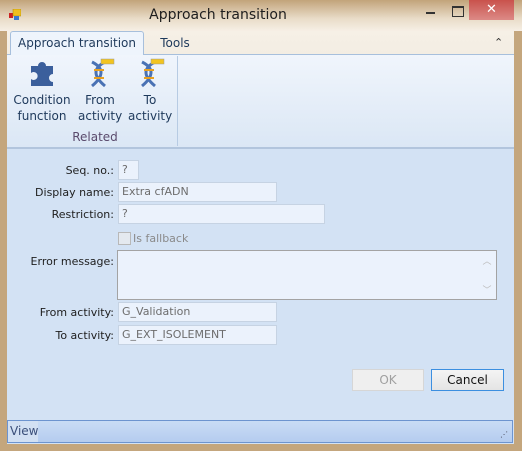  What do you see at coordinates (221, 214) in the screenshot?
I see `restriction-field: ?` at bounding box center [221, 214].